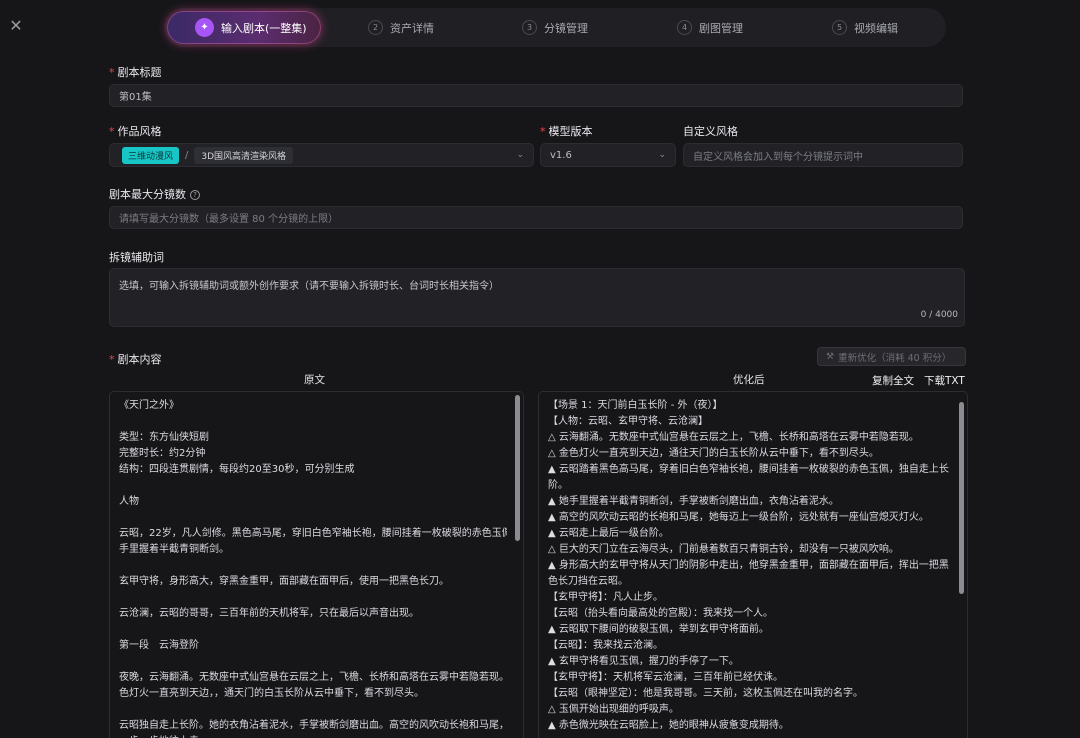 The height and width of the screenshot is (738, 1080). Describe the element at coordinates (529, 27) in the screenshot. I see `step-number: 3` at that location.